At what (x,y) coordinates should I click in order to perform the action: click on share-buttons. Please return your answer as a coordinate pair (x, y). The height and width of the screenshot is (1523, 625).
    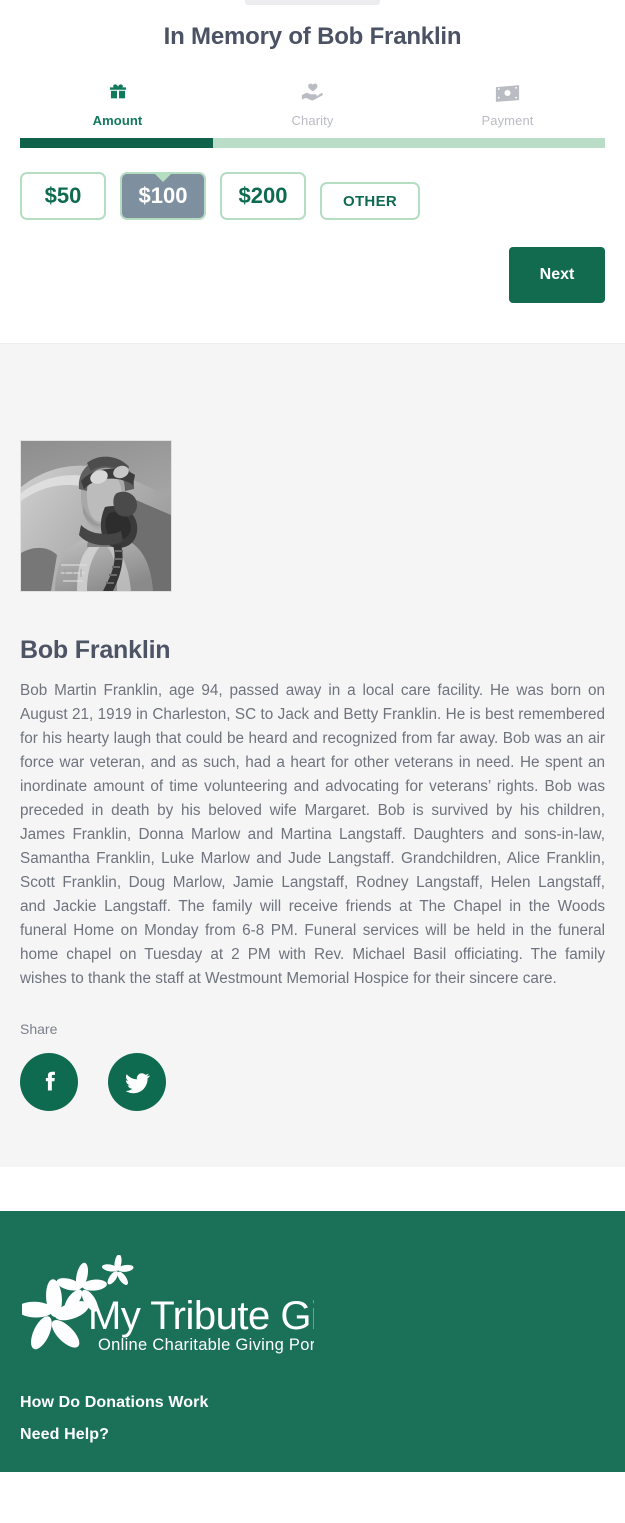
    Looking at the image, I should click on (312, 1082).